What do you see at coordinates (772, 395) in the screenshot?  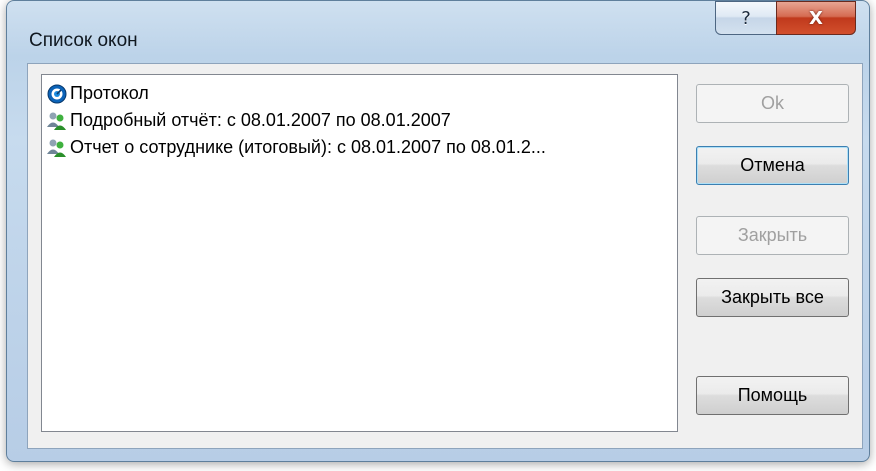 I see `help-button: Помощь` at bounding box center [772, 395].